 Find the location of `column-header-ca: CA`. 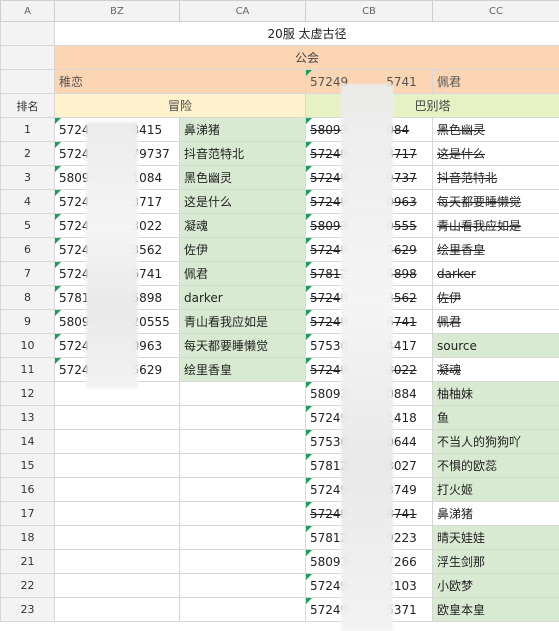

column-header-ca: CA is located at coordinates (242, 11).